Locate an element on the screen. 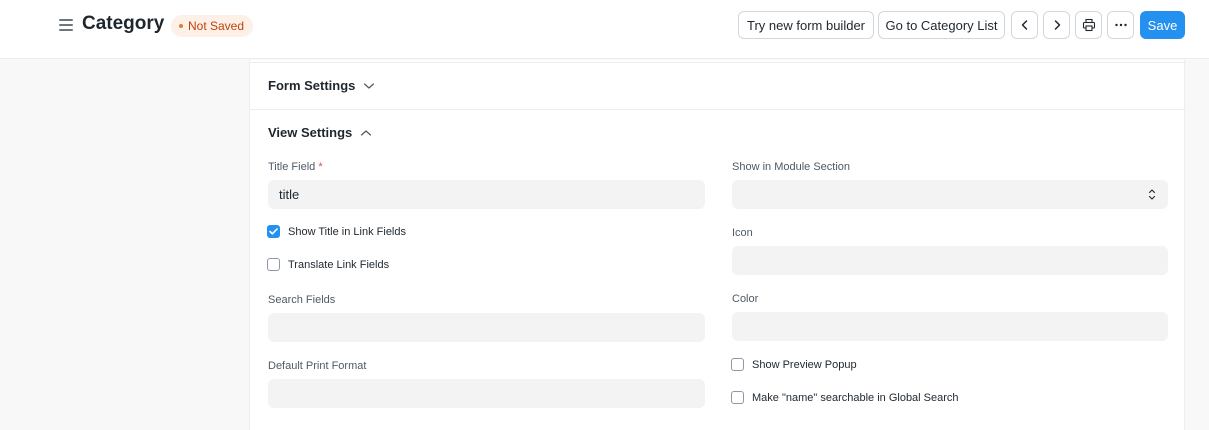 Image resolution: width=1209 pixels, height=430 pixels. ellipsis-icon is located at coordinates (1120, 25).